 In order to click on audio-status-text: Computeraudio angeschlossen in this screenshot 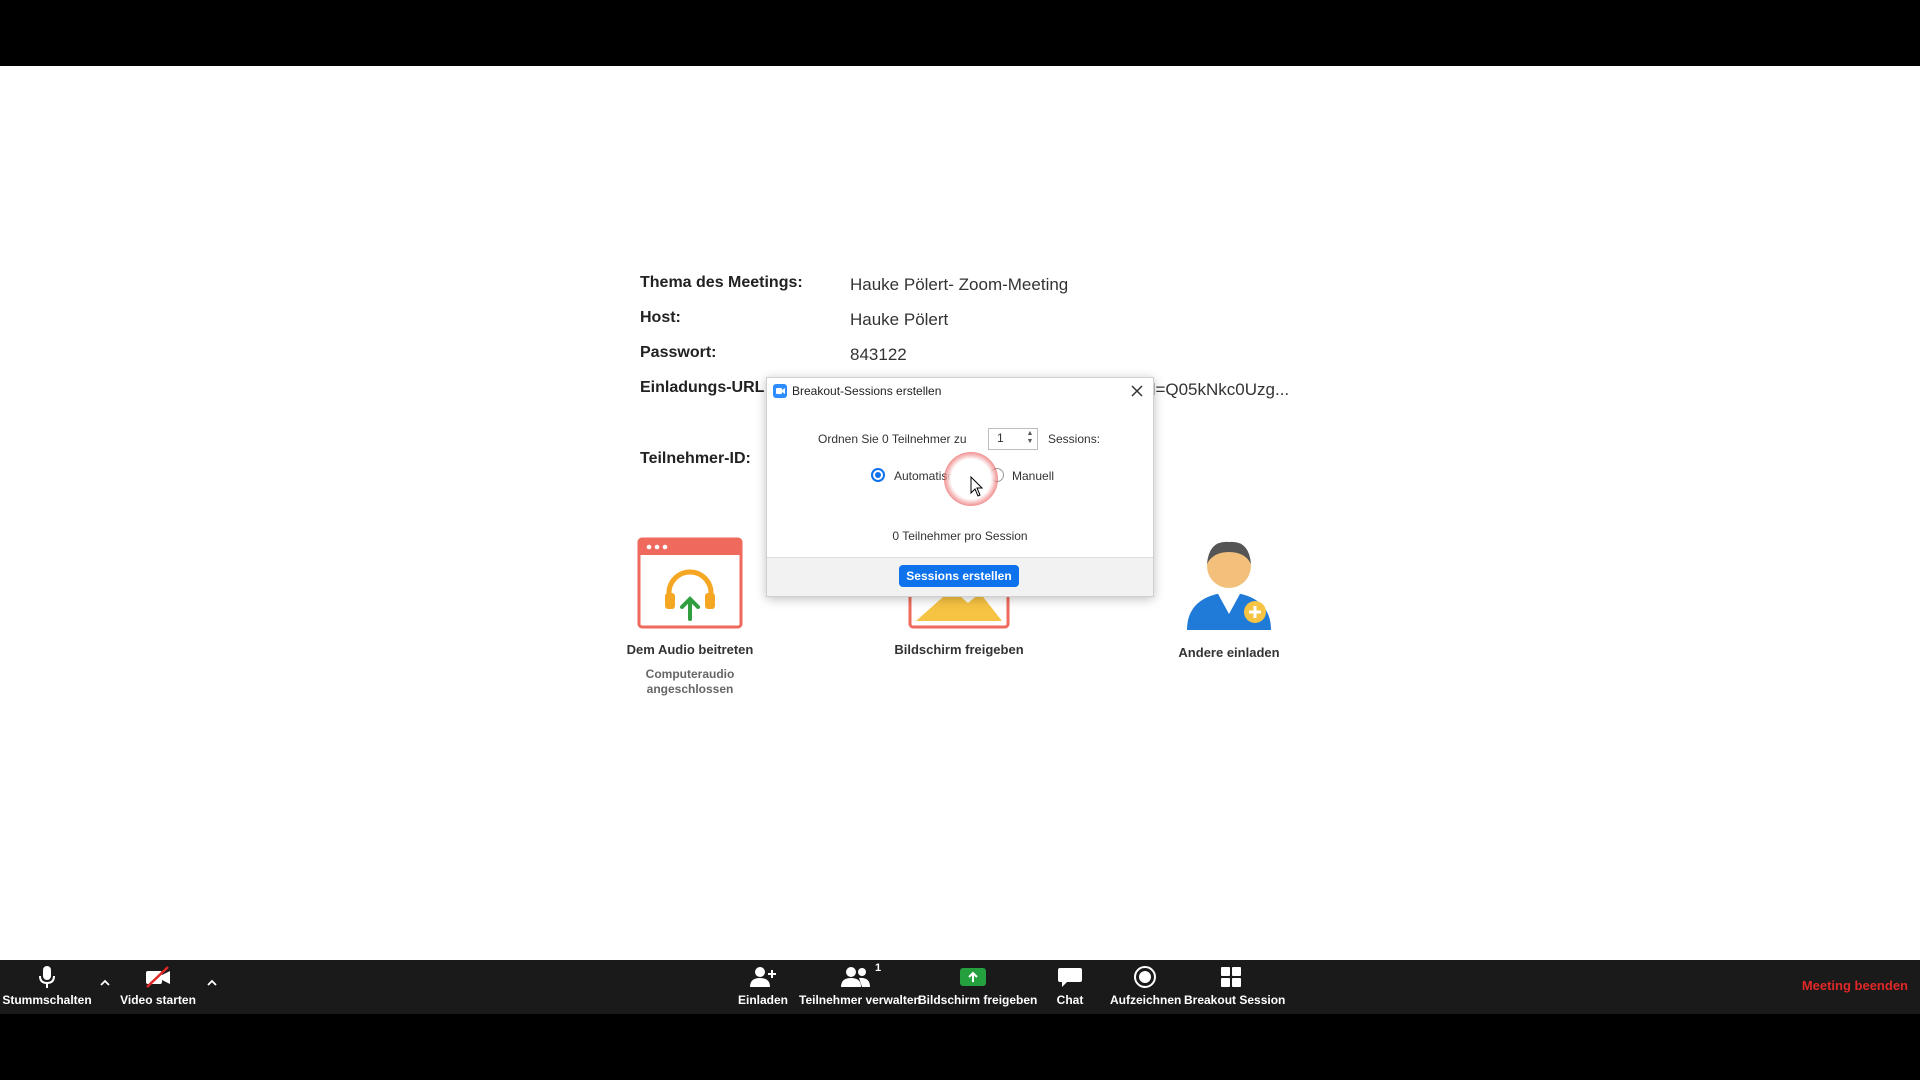, I will do `click(690, 681)`.